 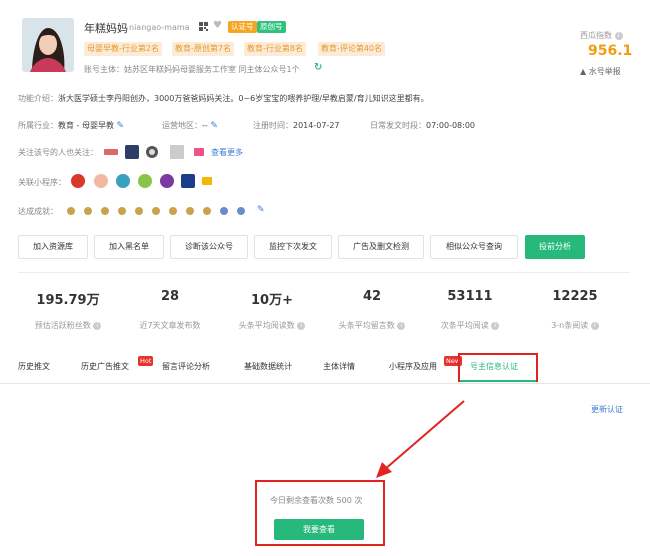 What do you see at coordinates (129, 247) in the screenshot?
I see `add-to-blacklist-button: 加入黑名单` at bounding box center [129, 247].